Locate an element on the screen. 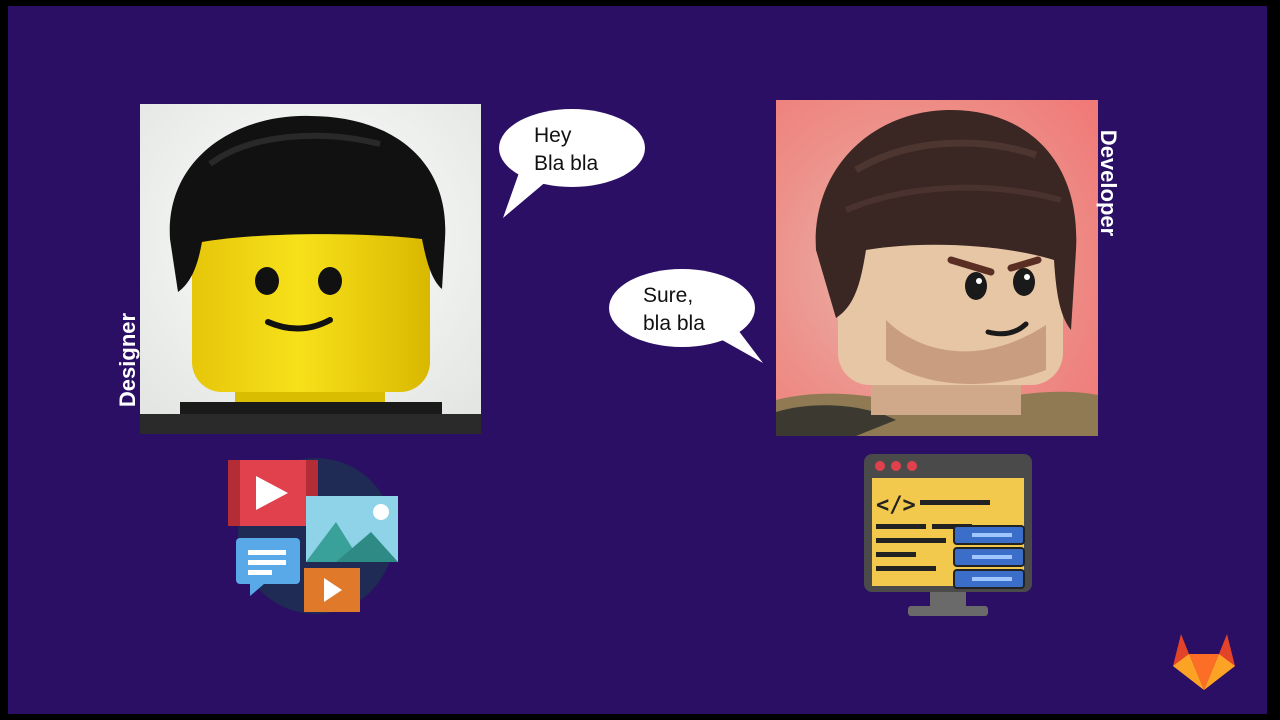 This screenshot has width=1280, height=720. designer-speech-line-2: Bla bla is located at coordinates (566, 163).